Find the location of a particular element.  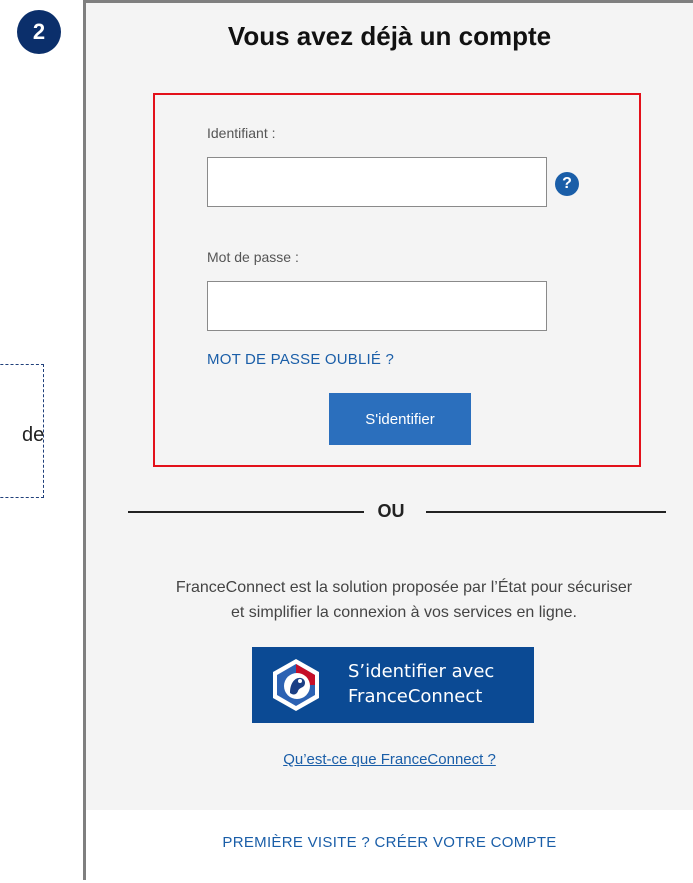

franceconnect-logo-icon is located at coordinates (296, 685).